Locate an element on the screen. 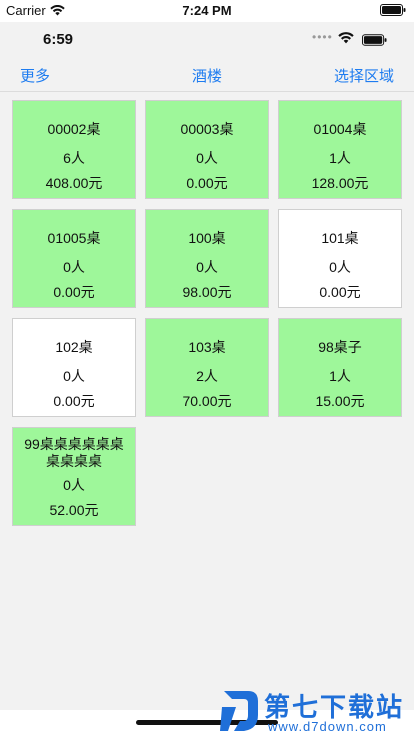 This screenshot has height=736, width=414. table-amount: 128.00元 is located at coordinates (340, 183).